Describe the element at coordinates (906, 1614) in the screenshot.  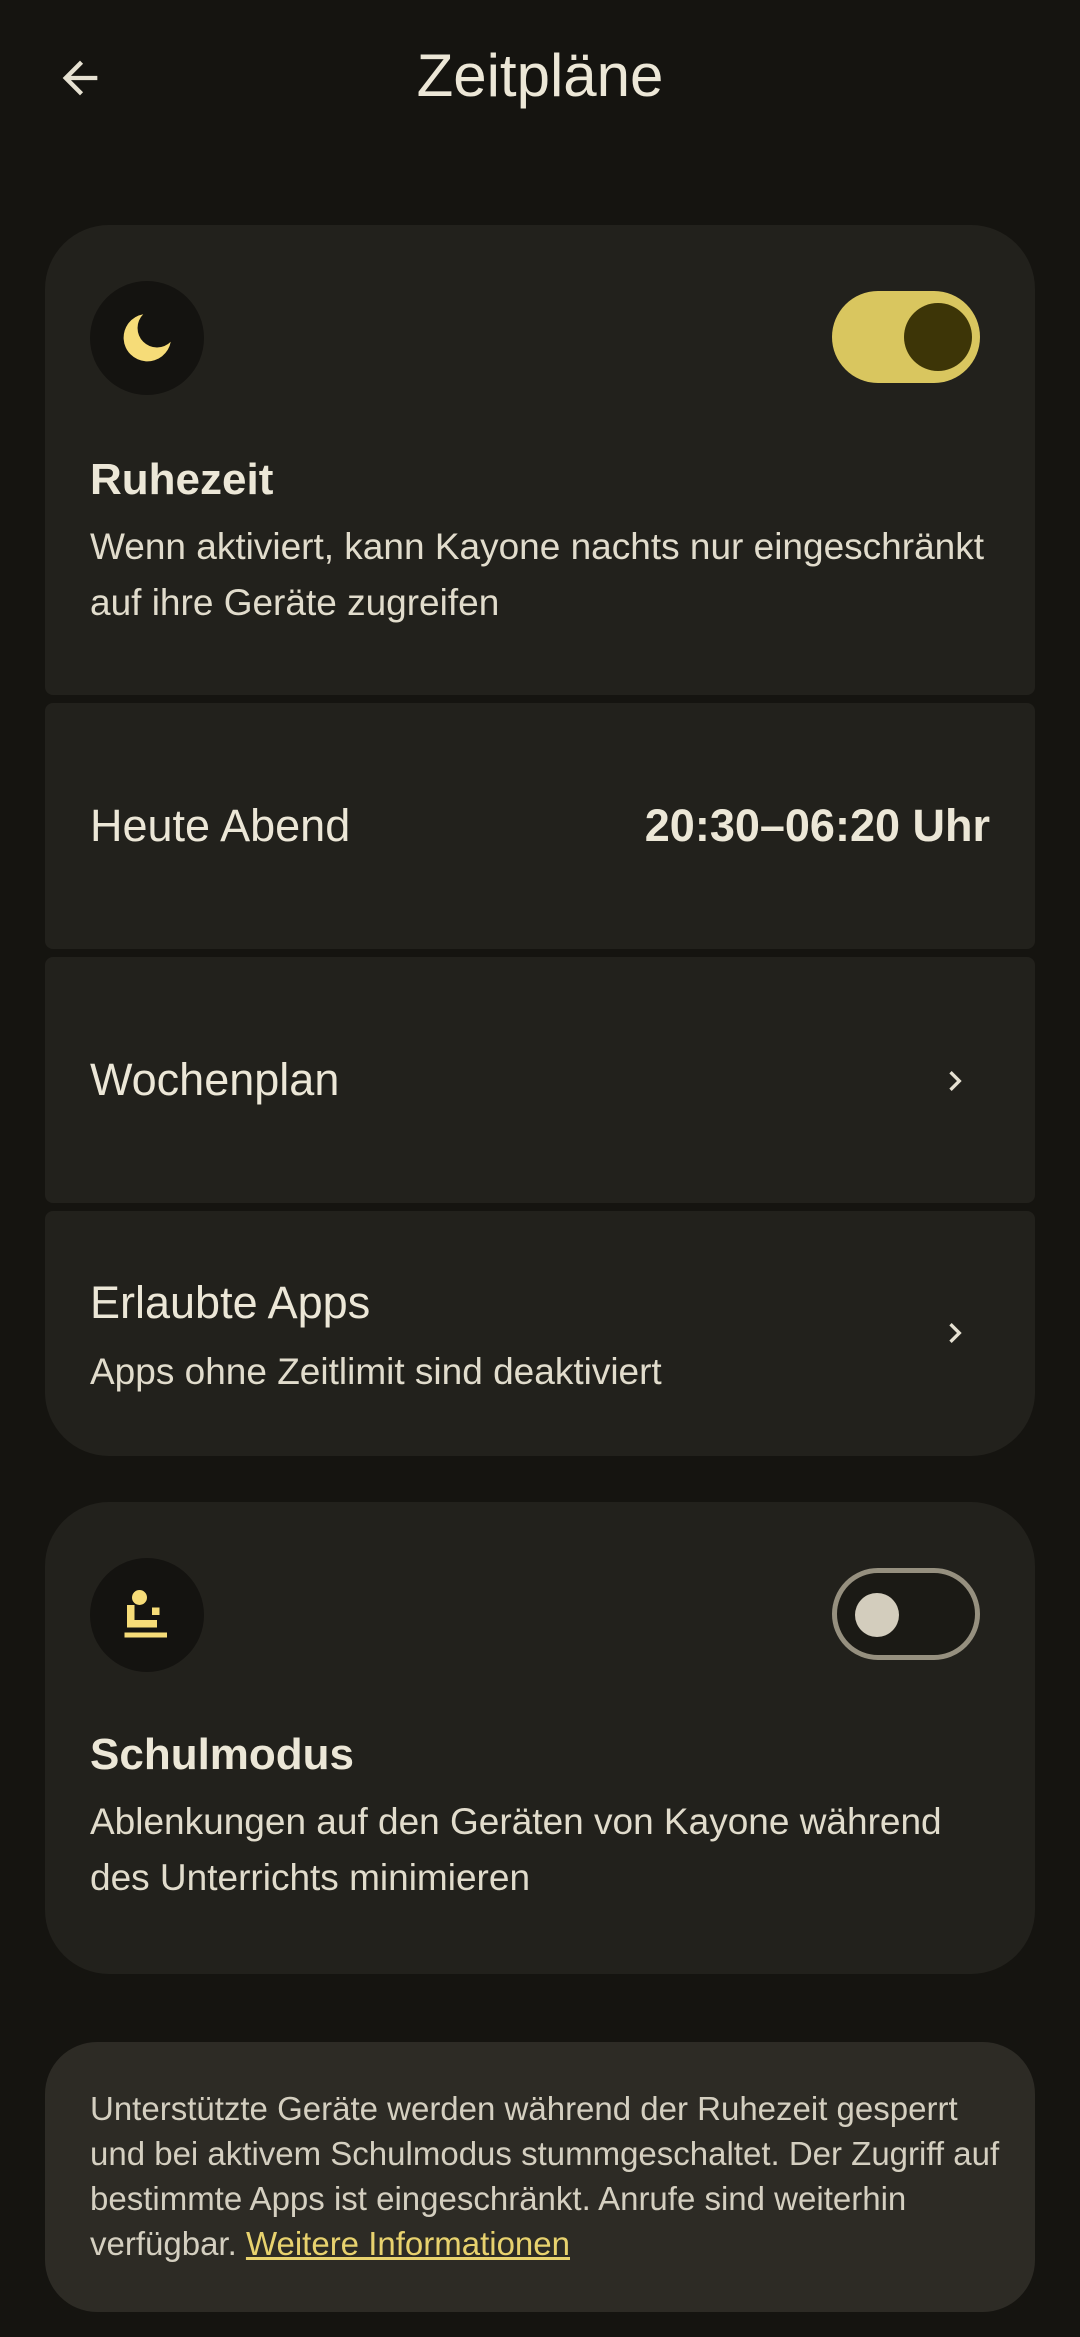
I see `schulmodus-toggle` at that location.